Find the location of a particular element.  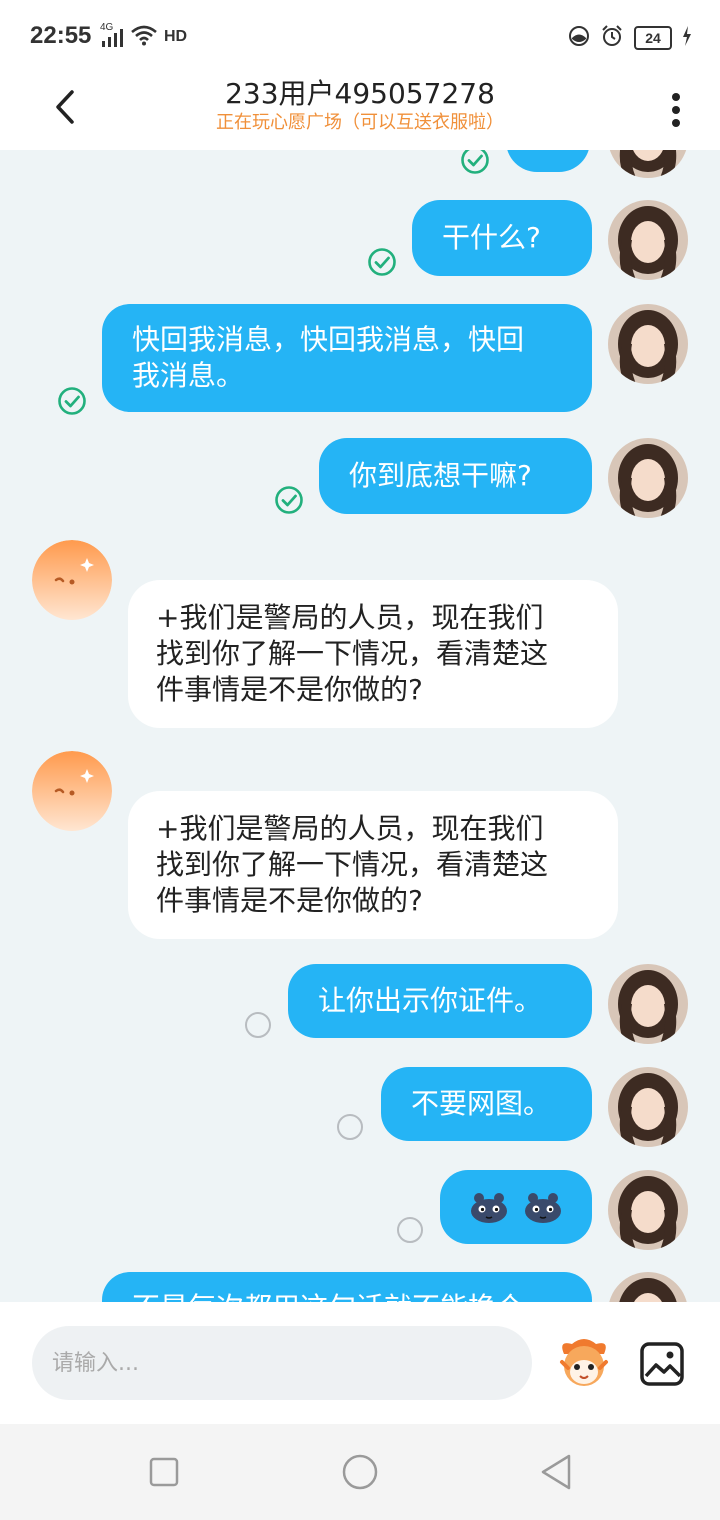

message-text-line: 我消息。 is located at coordinates (188, 375).